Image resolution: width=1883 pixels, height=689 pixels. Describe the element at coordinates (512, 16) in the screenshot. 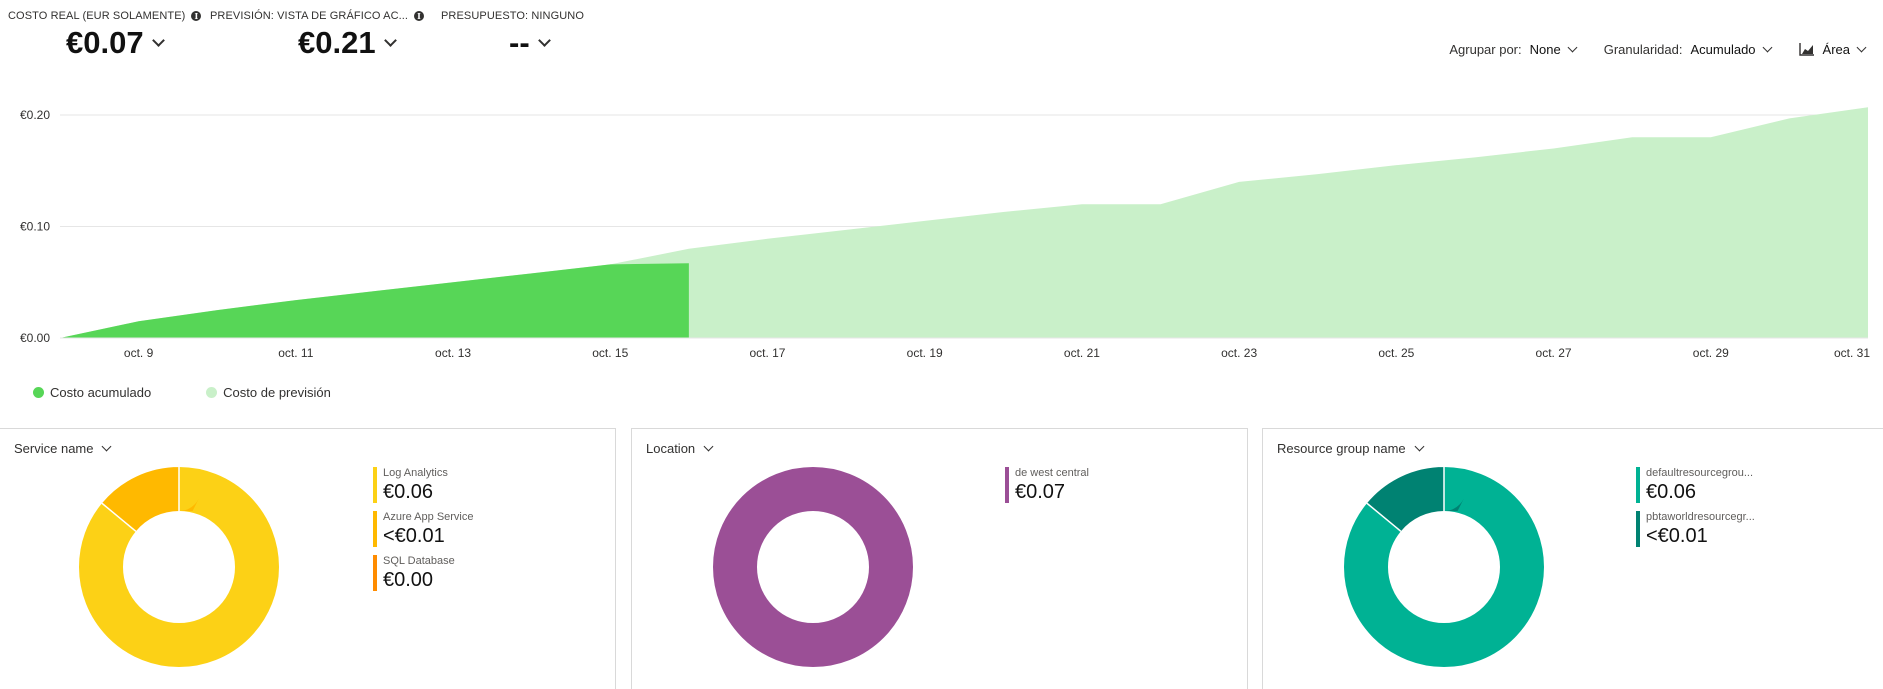

I see `kpi-label: PRESUPUESTO: NINGUNO` at that location.